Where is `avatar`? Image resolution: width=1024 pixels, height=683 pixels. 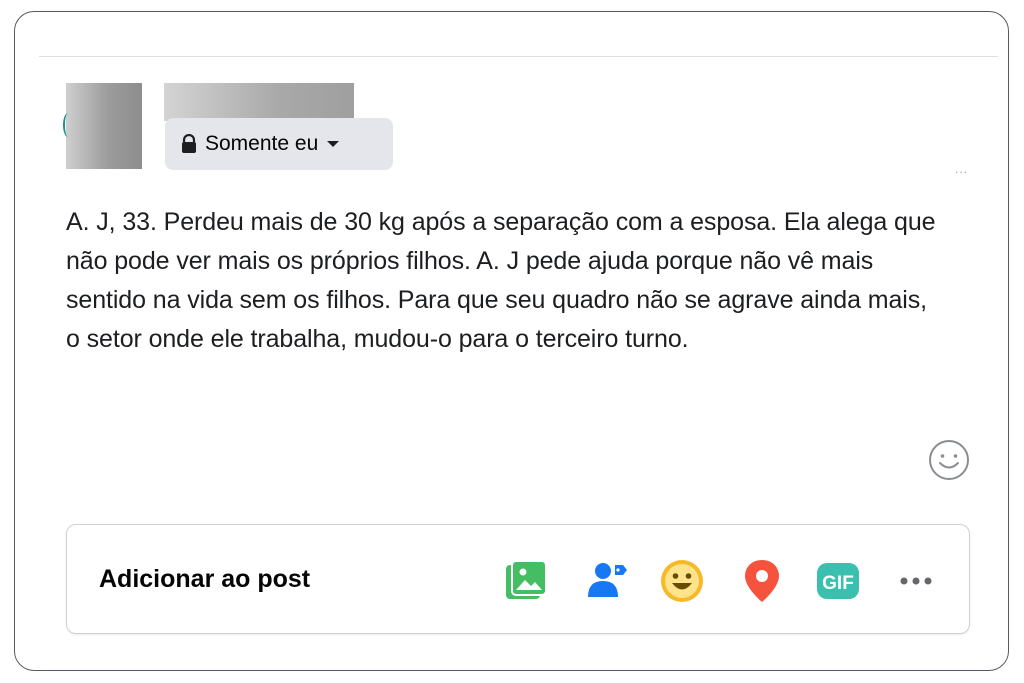
avatar is located at coordinates (102, 126).